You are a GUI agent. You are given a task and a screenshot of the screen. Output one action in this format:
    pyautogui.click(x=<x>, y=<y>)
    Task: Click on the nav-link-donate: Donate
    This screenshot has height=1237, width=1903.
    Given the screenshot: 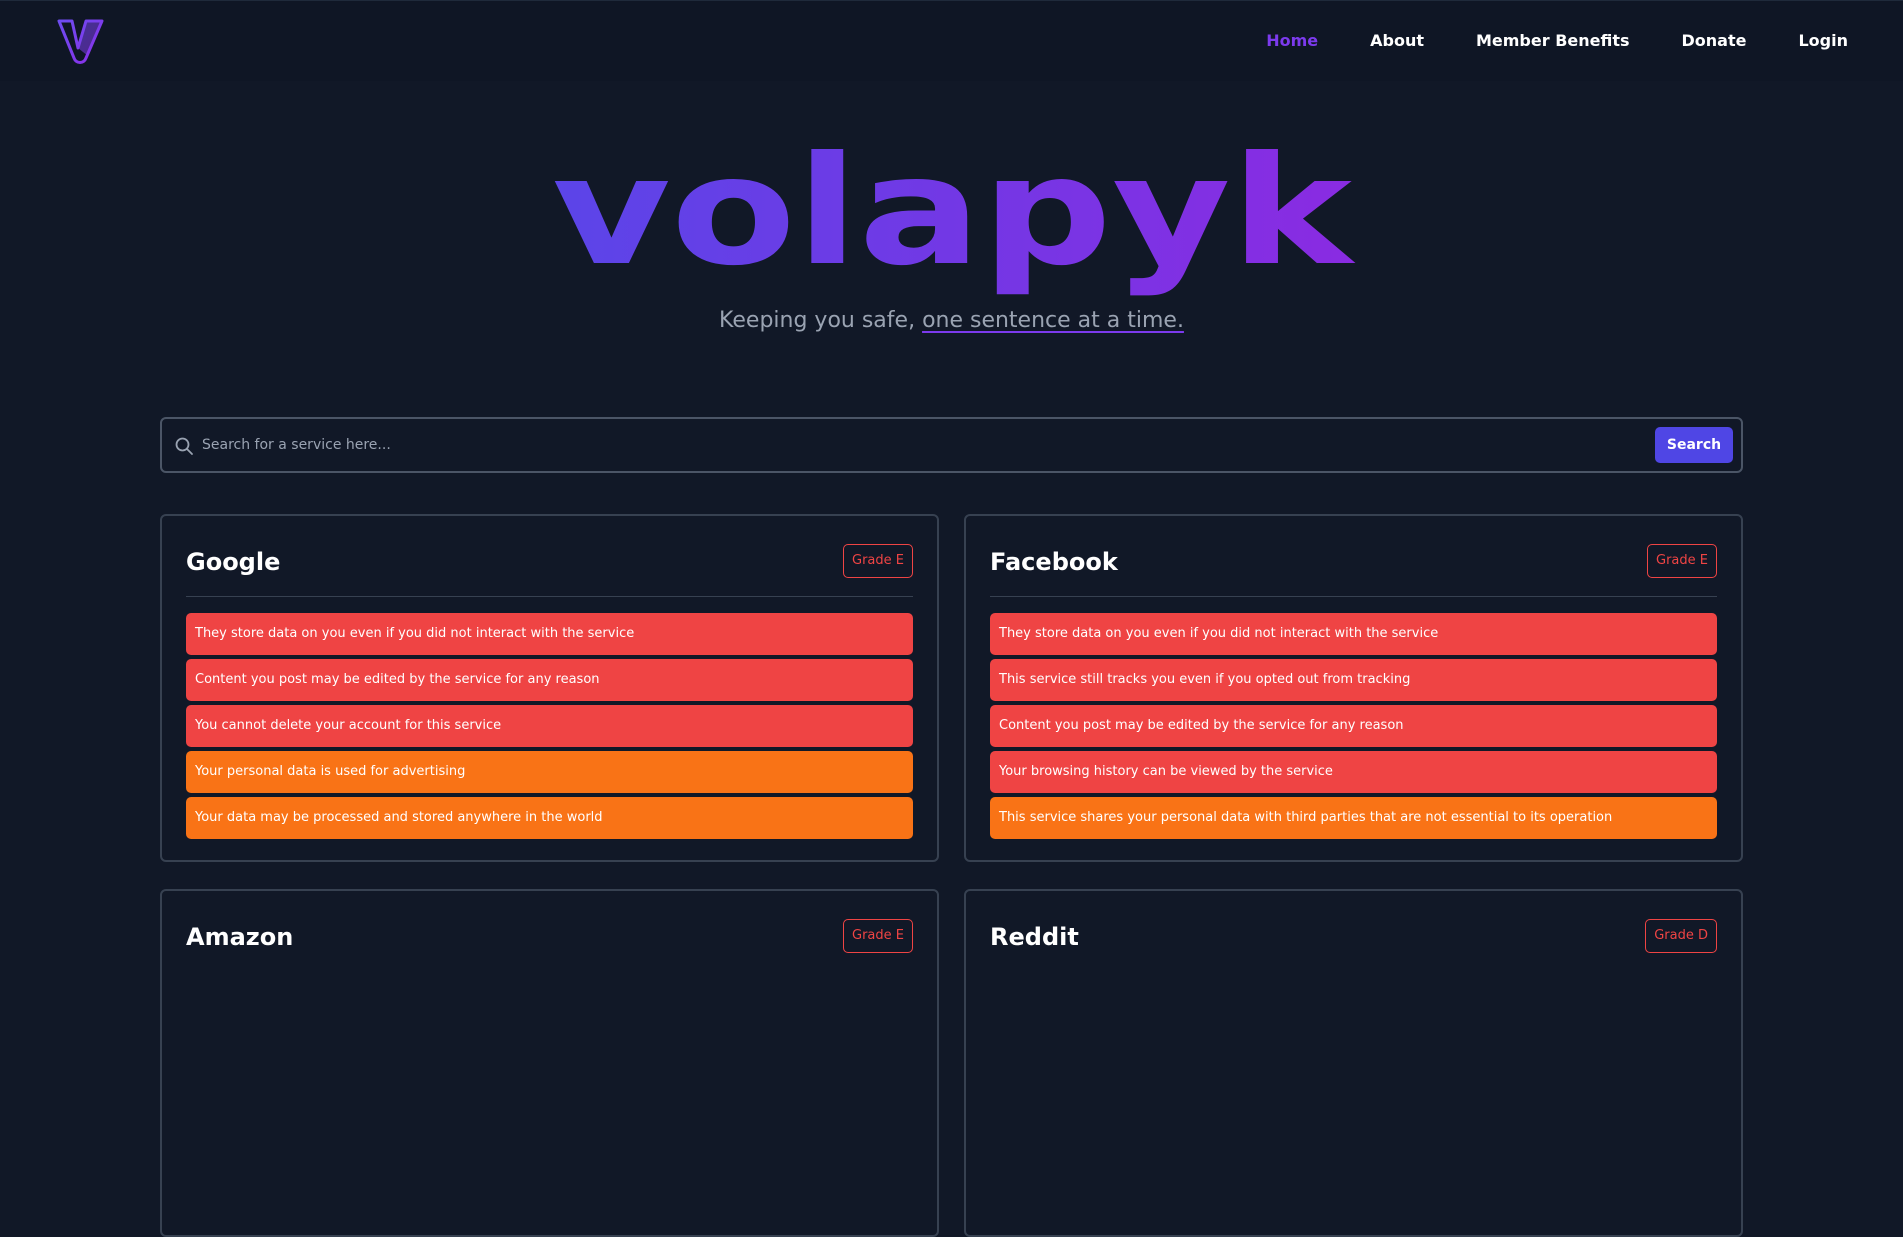 What is the action you would take?
    pyautogui.click(x=1714, y=40)
    